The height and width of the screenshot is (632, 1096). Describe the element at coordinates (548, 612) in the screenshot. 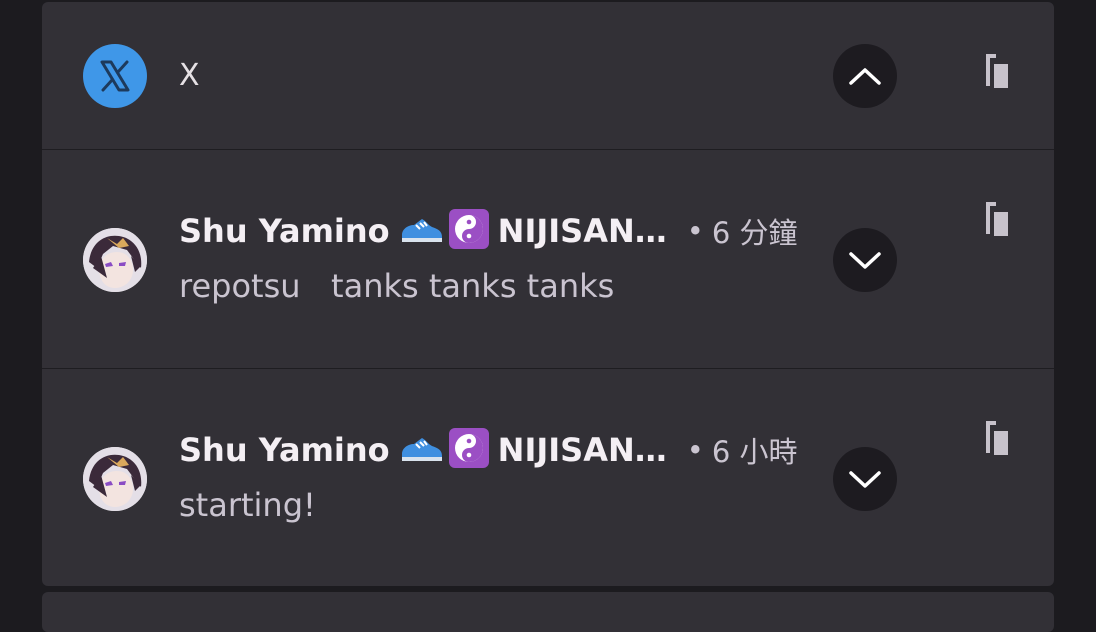

I see `next-notification-card` at that location.